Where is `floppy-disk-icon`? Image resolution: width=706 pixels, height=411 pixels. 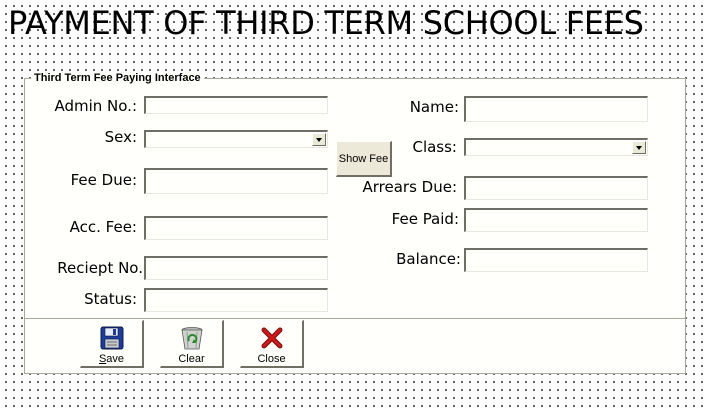 floppy-disk-icon is located at coordinates (111, 338).